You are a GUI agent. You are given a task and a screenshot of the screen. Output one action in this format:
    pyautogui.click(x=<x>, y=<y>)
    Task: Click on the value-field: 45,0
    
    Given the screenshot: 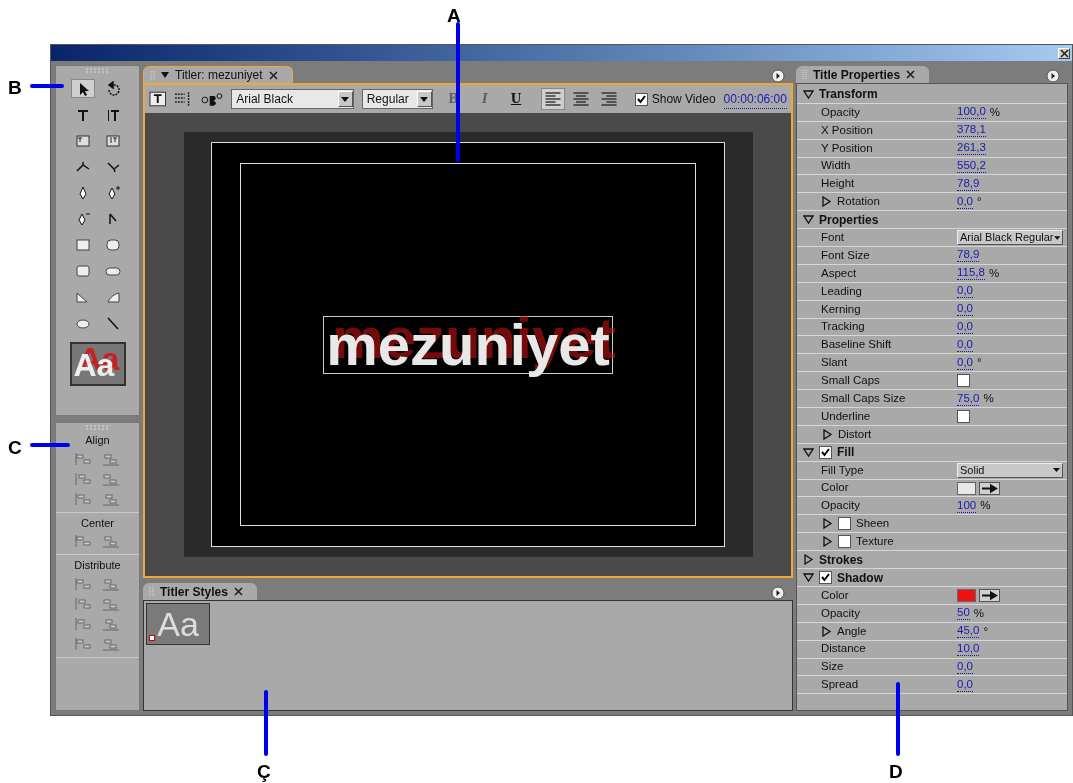 What is the action you would take?
    pyautogui.click(x=968, y=631)
    